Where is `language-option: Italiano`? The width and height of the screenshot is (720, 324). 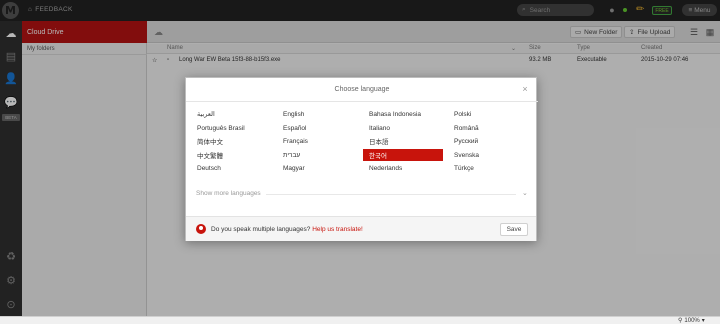
language-option: Italiano is located at coordinates (407, 128).